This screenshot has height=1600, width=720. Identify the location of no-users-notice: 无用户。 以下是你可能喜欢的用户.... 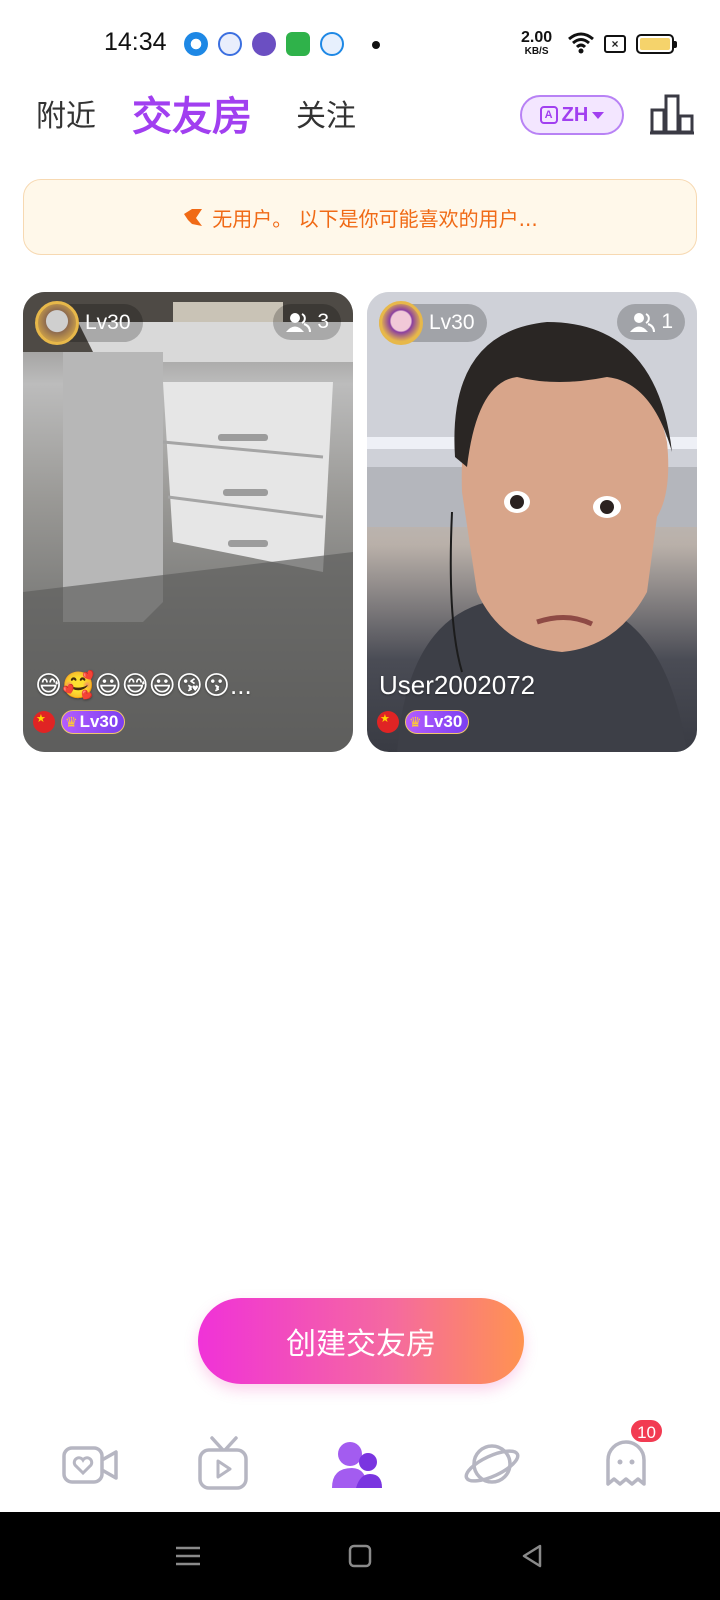
(360, 217).